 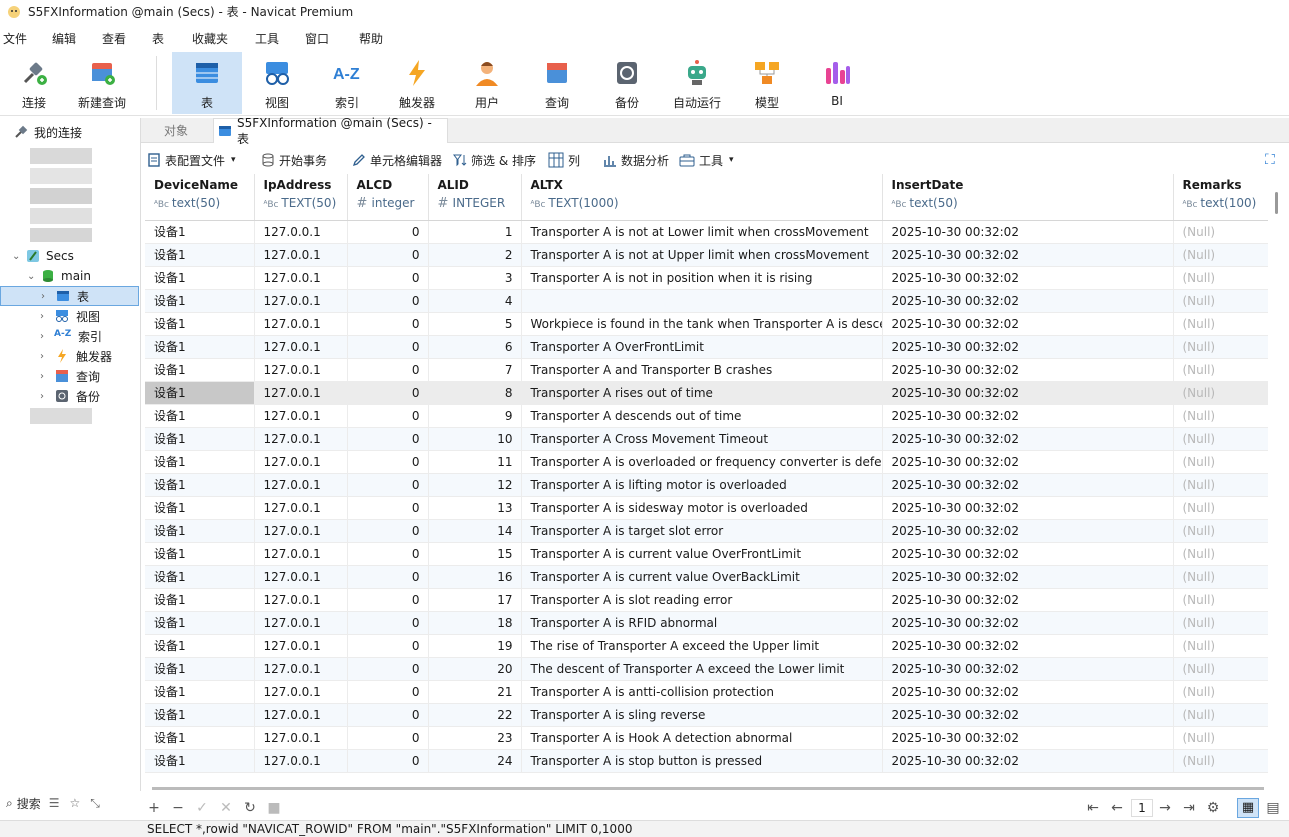 I want to click on menu-view: 查看, so click(x=114, y=38).